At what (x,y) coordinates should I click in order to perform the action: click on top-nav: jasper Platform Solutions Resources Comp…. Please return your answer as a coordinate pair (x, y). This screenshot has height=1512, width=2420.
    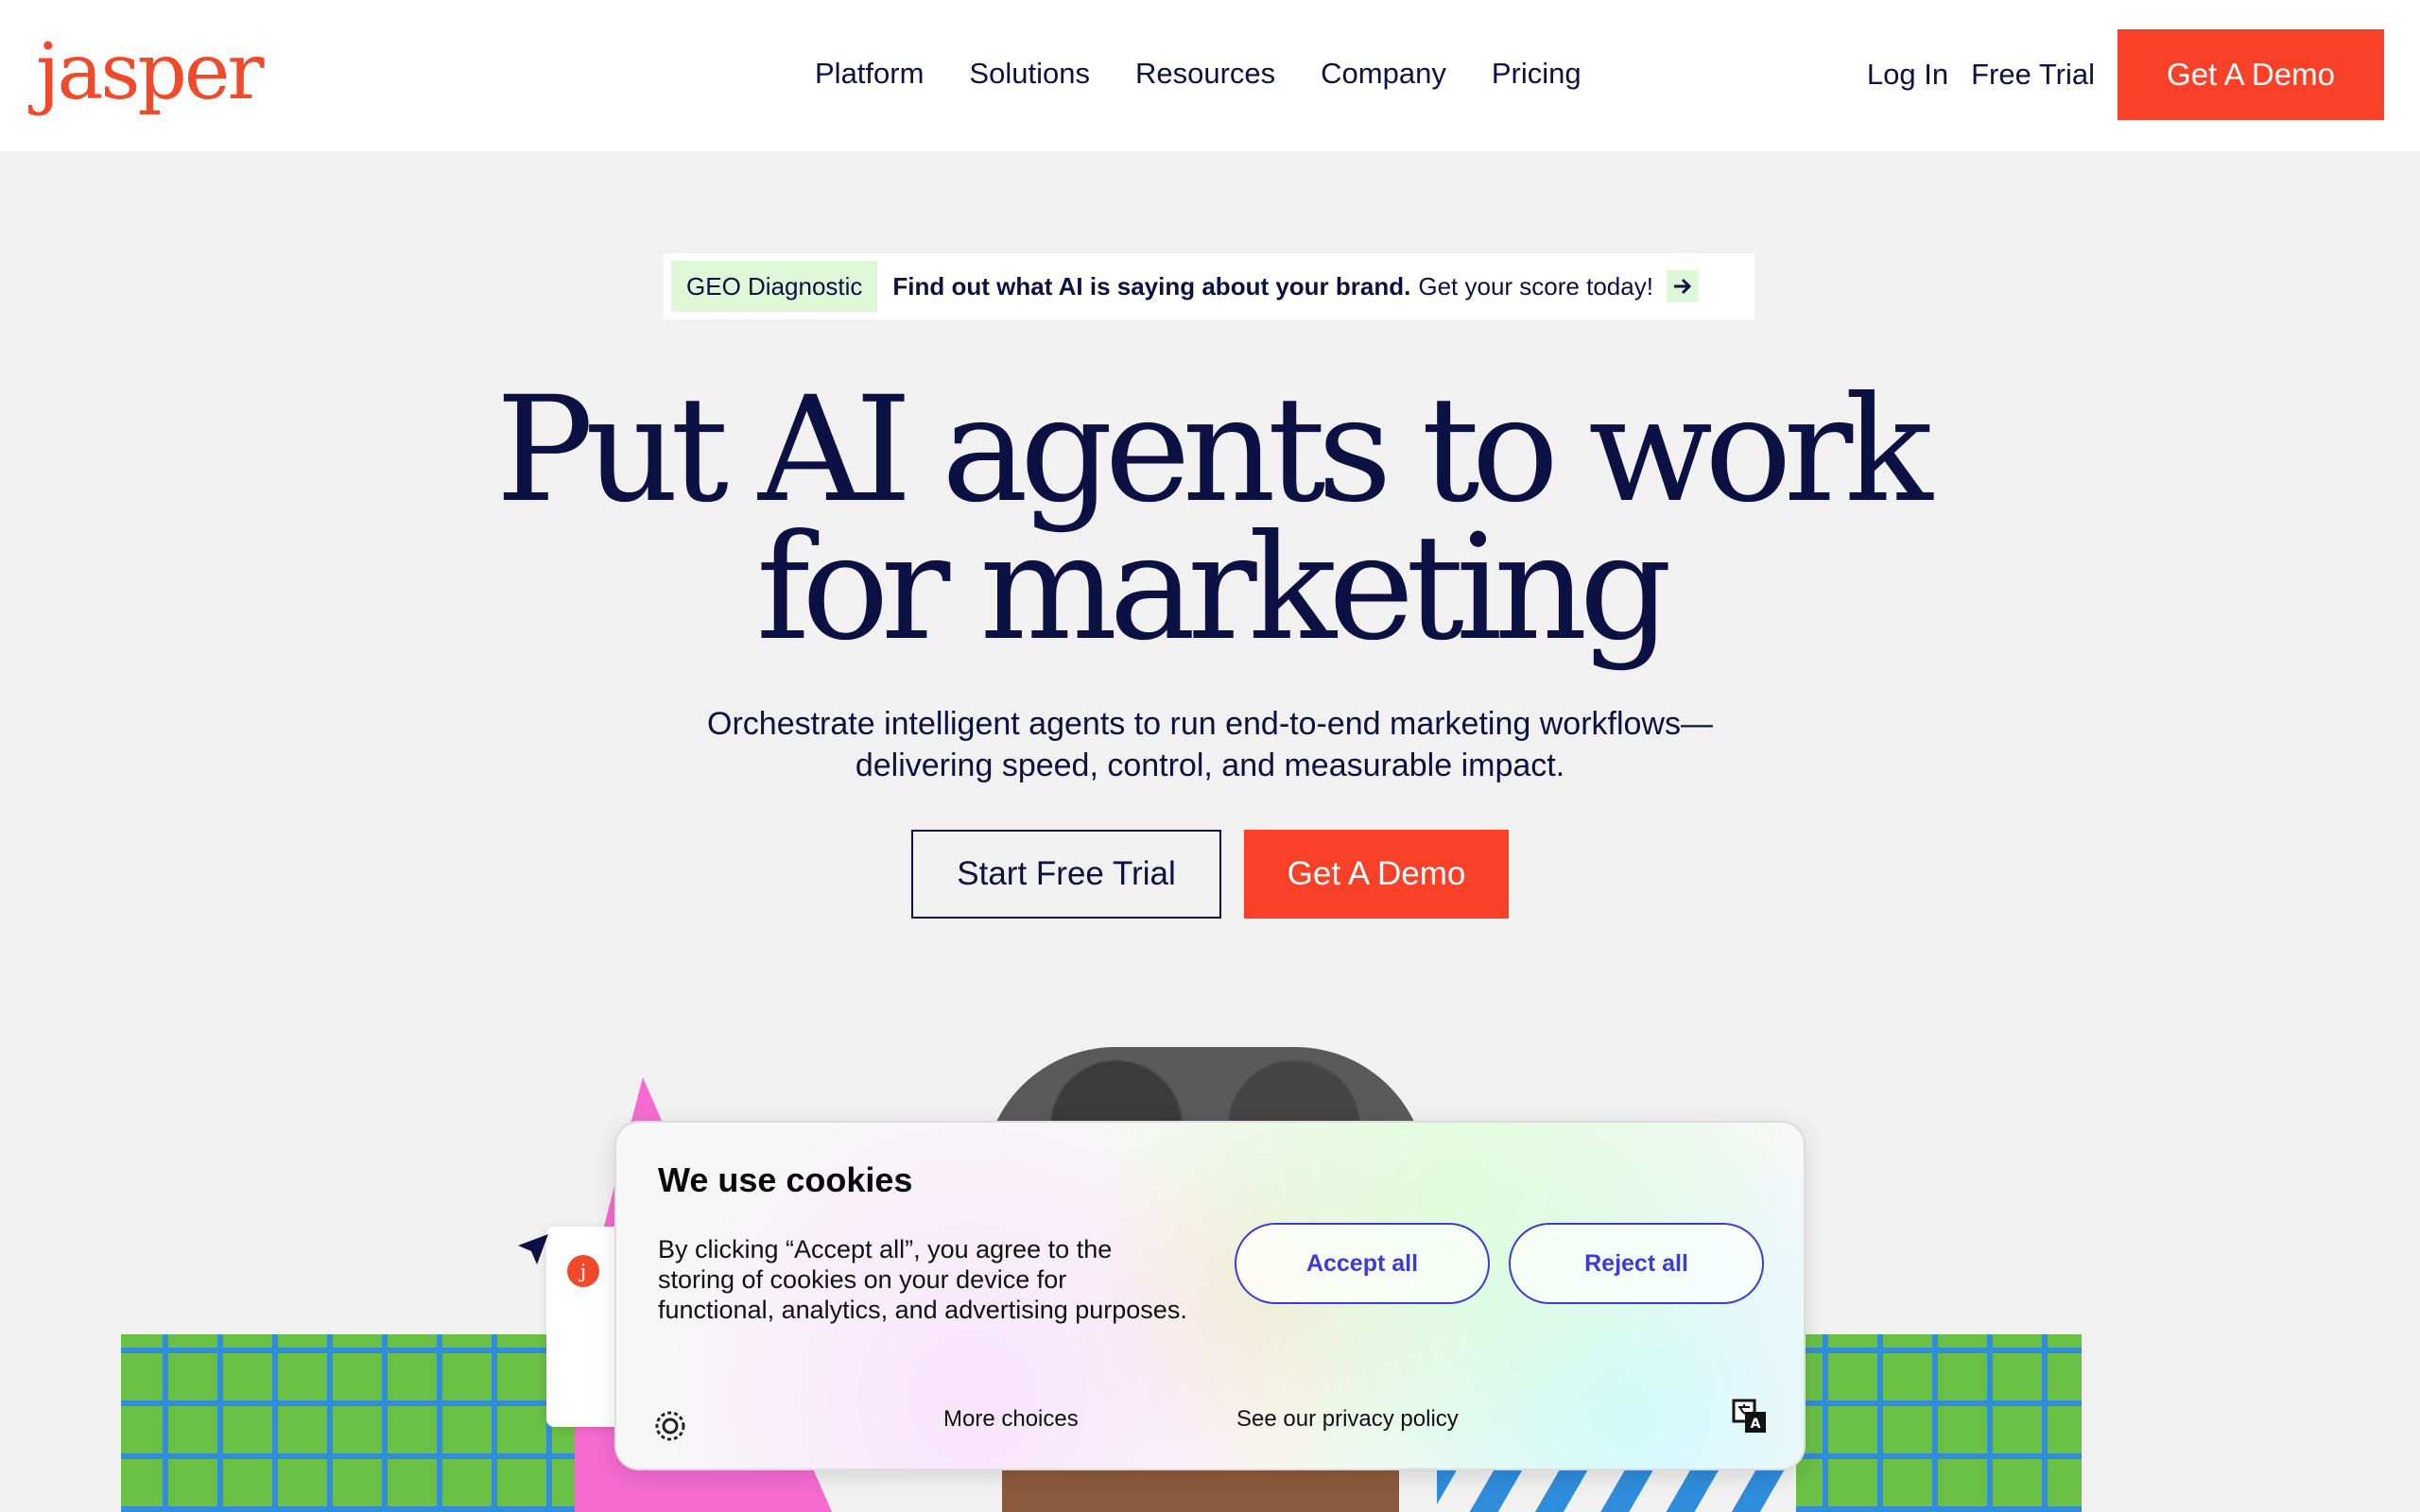
    Looking at the image, I should click on (1210, 75).